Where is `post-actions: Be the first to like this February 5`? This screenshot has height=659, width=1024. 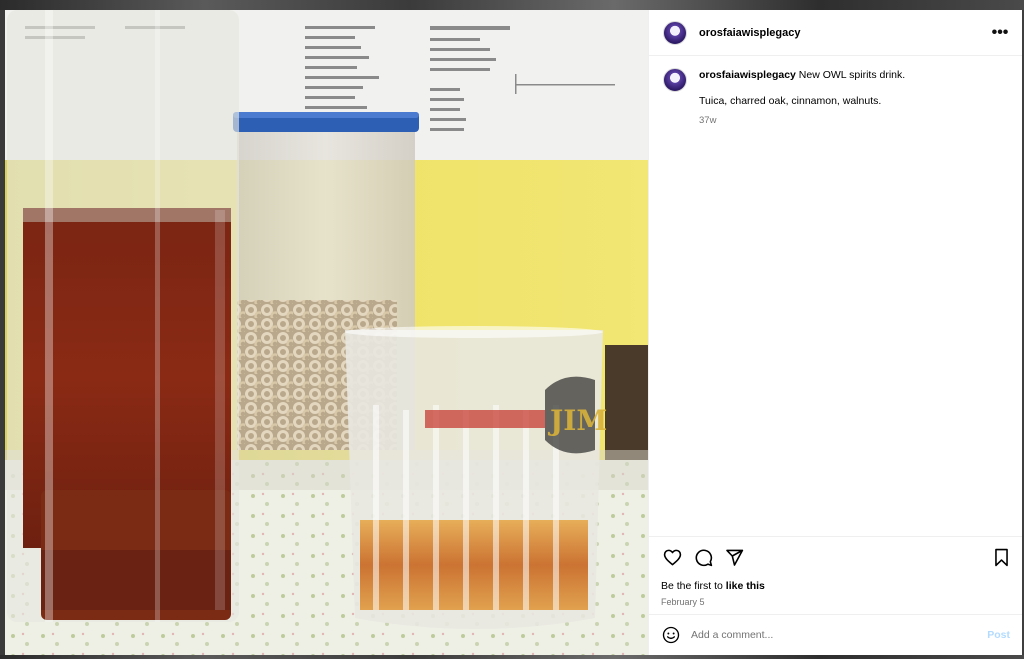
post-actions: Be the first to like this February 5 is located at coordinates (835, 575).